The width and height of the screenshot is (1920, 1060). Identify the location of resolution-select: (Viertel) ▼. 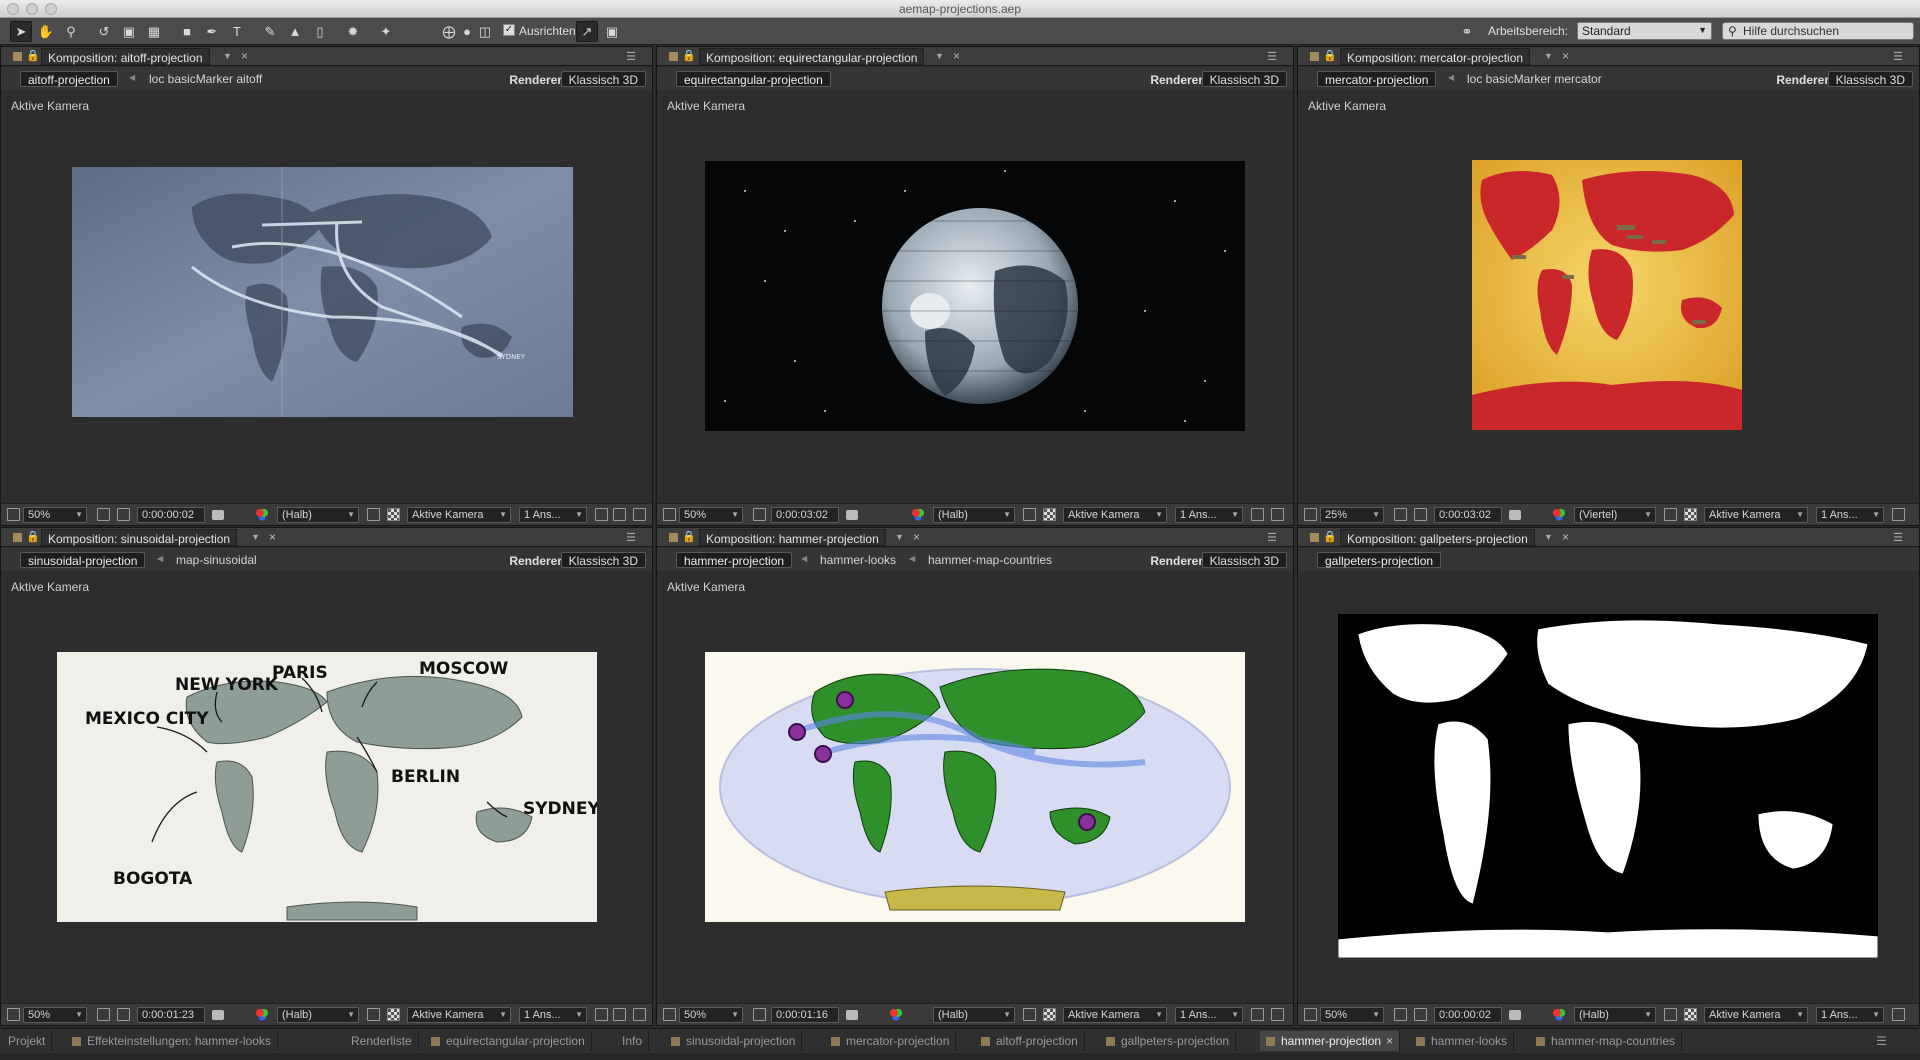
(1615, 515).